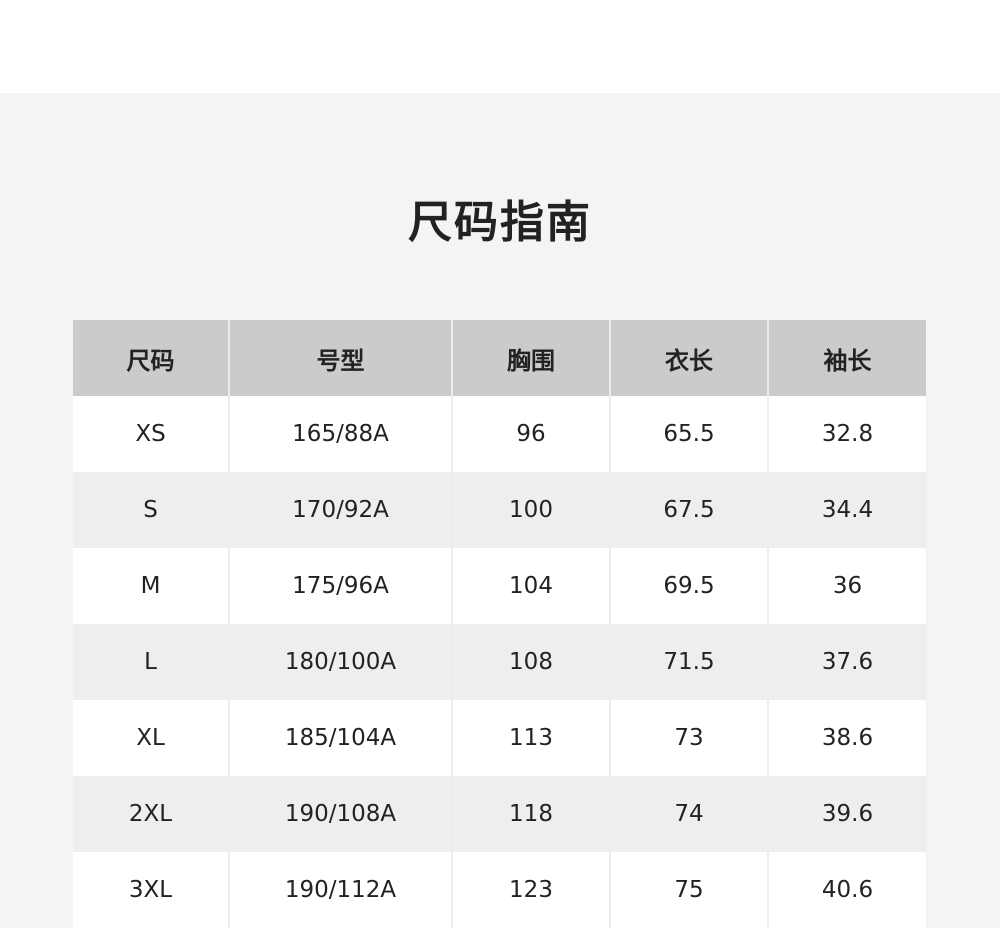 The height and width of the screenshot is (928, 1000). I want to click on cell-chest: 118, so click(531, 814).